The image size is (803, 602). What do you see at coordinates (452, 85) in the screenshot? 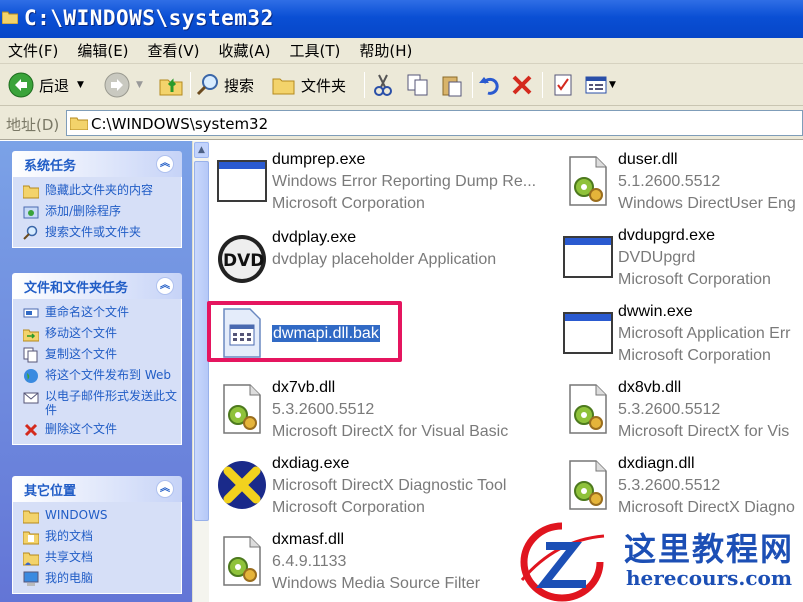
I see `paste-button` at bounding box center [452, 85].